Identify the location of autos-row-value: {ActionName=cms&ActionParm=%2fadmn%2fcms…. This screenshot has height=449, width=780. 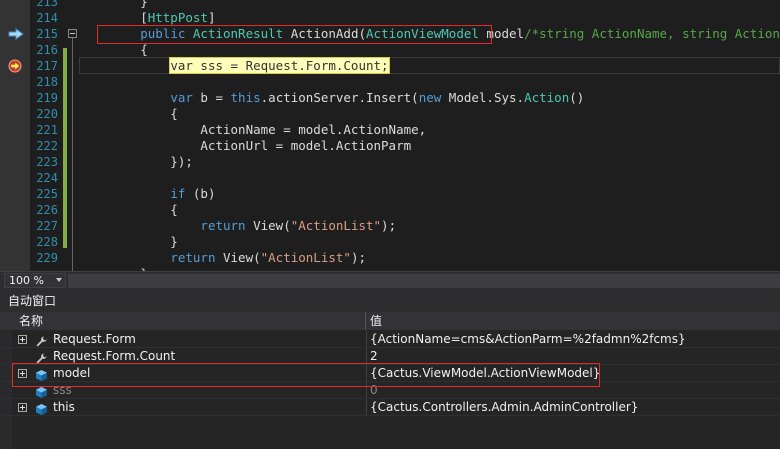
(528, 339).